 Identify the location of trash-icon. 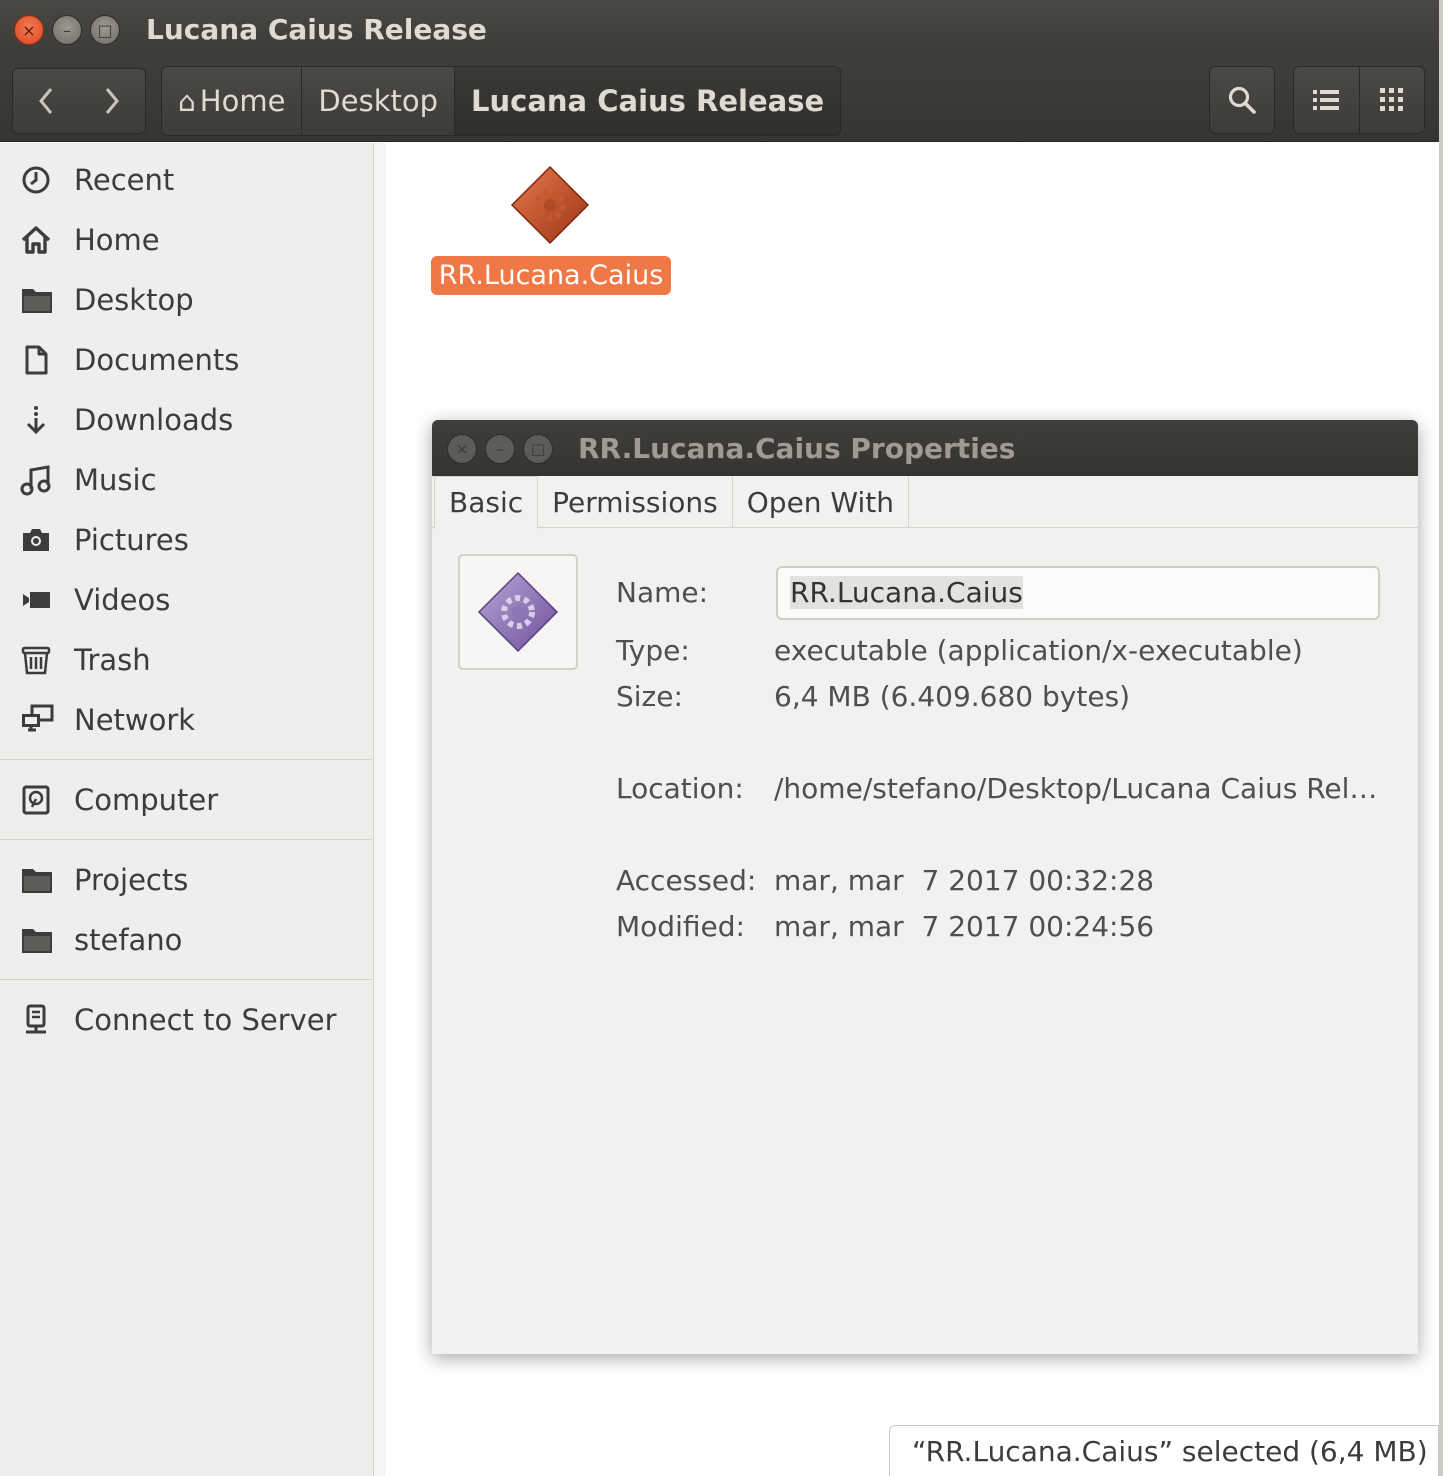
(37, 660).